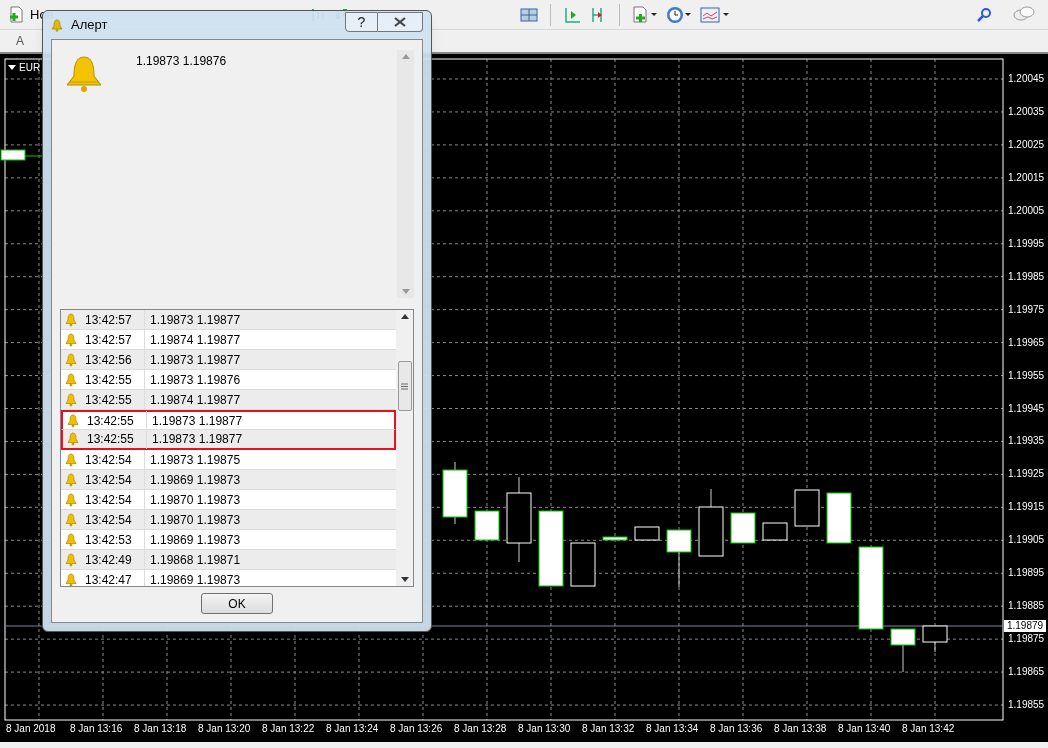 The height and width of the screenshot is (748, 1048). What do you see at coordinates (1026, 441) in the screenshot?
I see `price-tick: 1.19935` at bounding box center [1026, 441].